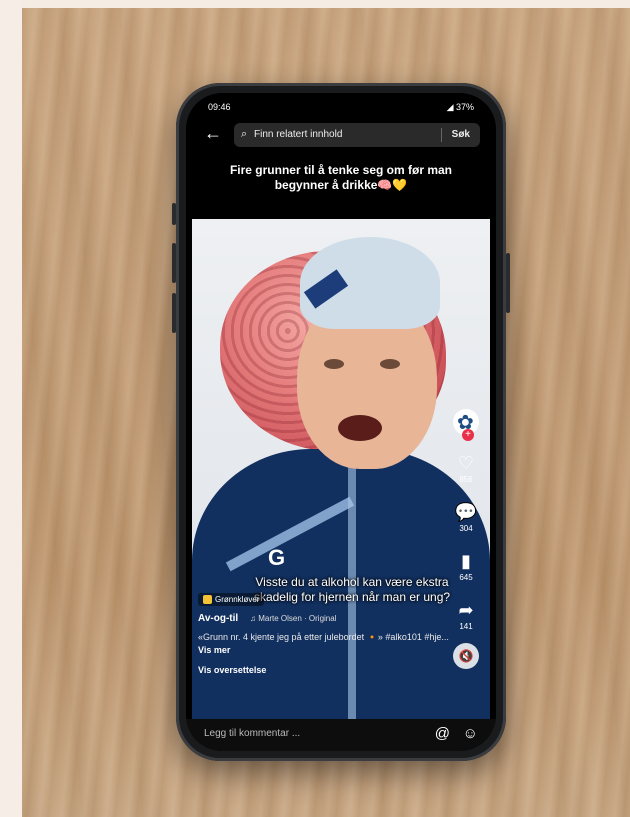  What do you see at coordinates (277, 557) in the screenshot?
I see `jacket-logo: G` at bounding box center [277, 557].